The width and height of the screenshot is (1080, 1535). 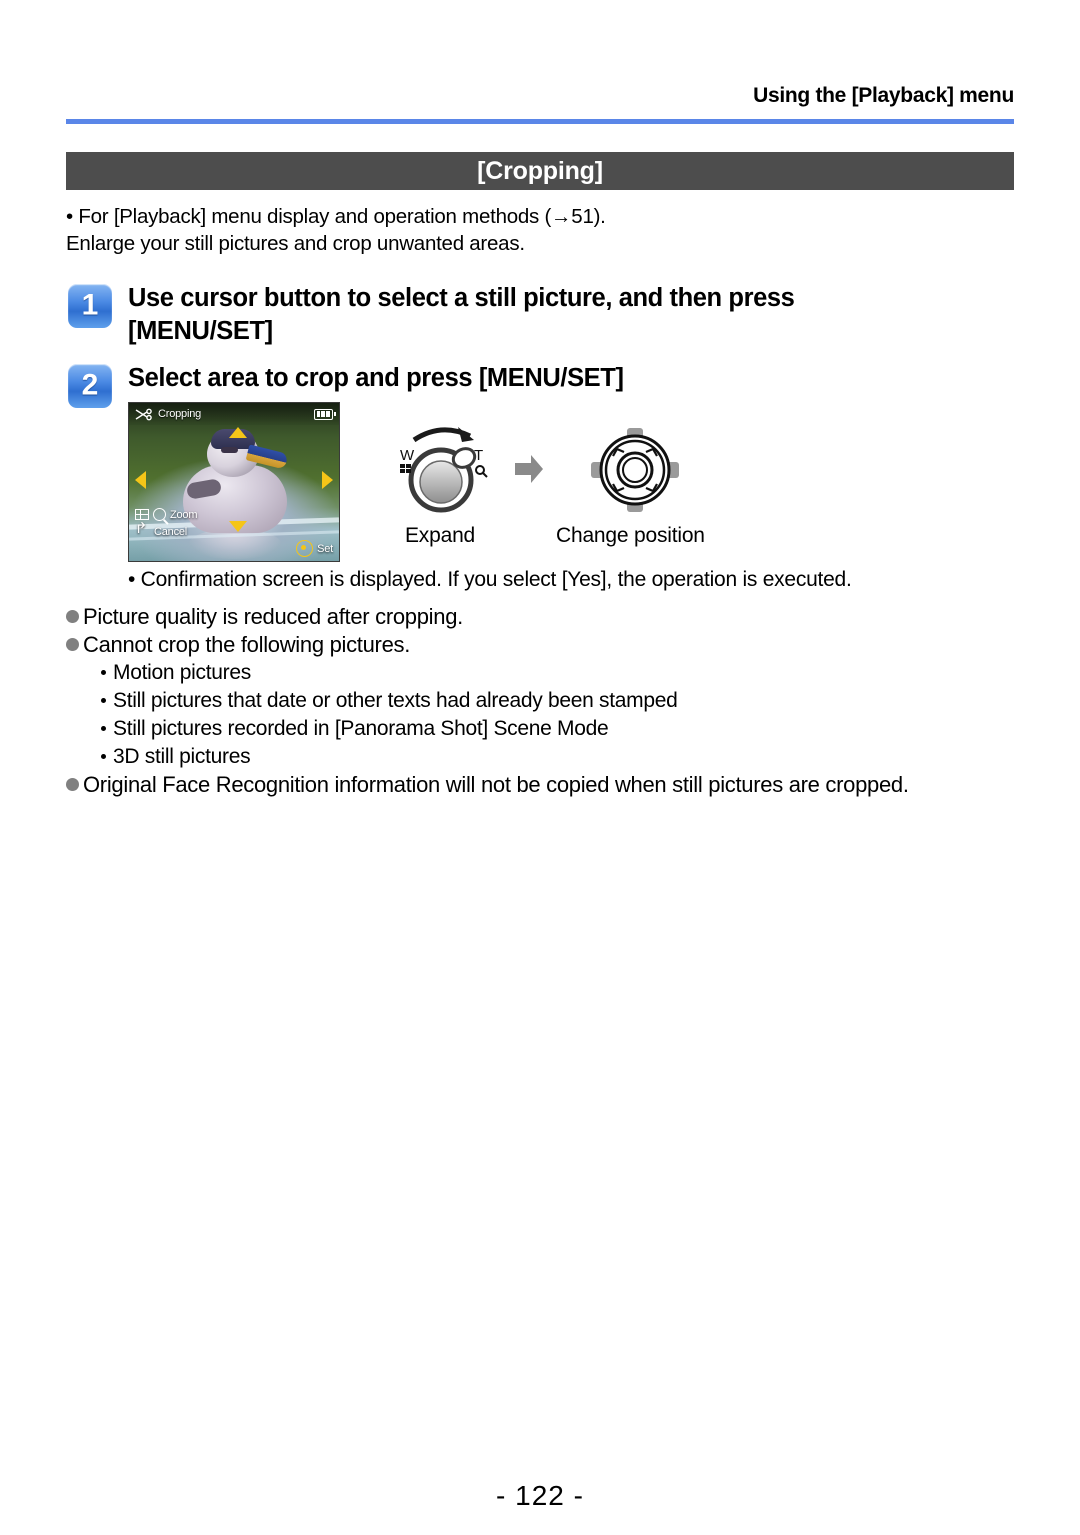 I want to click on lcd-zoom-label: Zoom, so click(x=184, y=514).